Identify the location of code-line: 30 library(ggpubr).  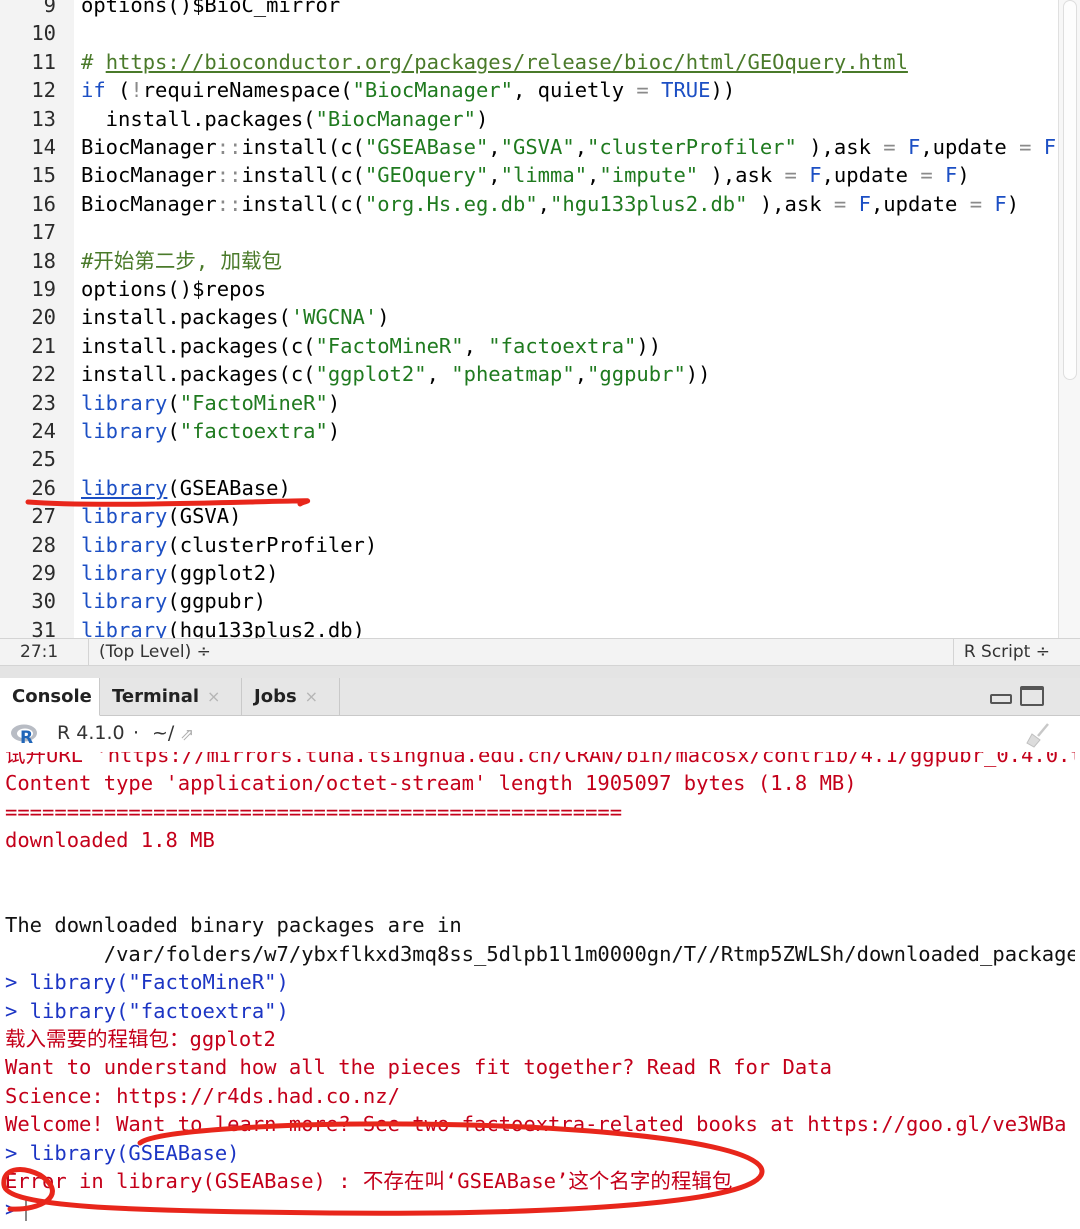
(530, 601).